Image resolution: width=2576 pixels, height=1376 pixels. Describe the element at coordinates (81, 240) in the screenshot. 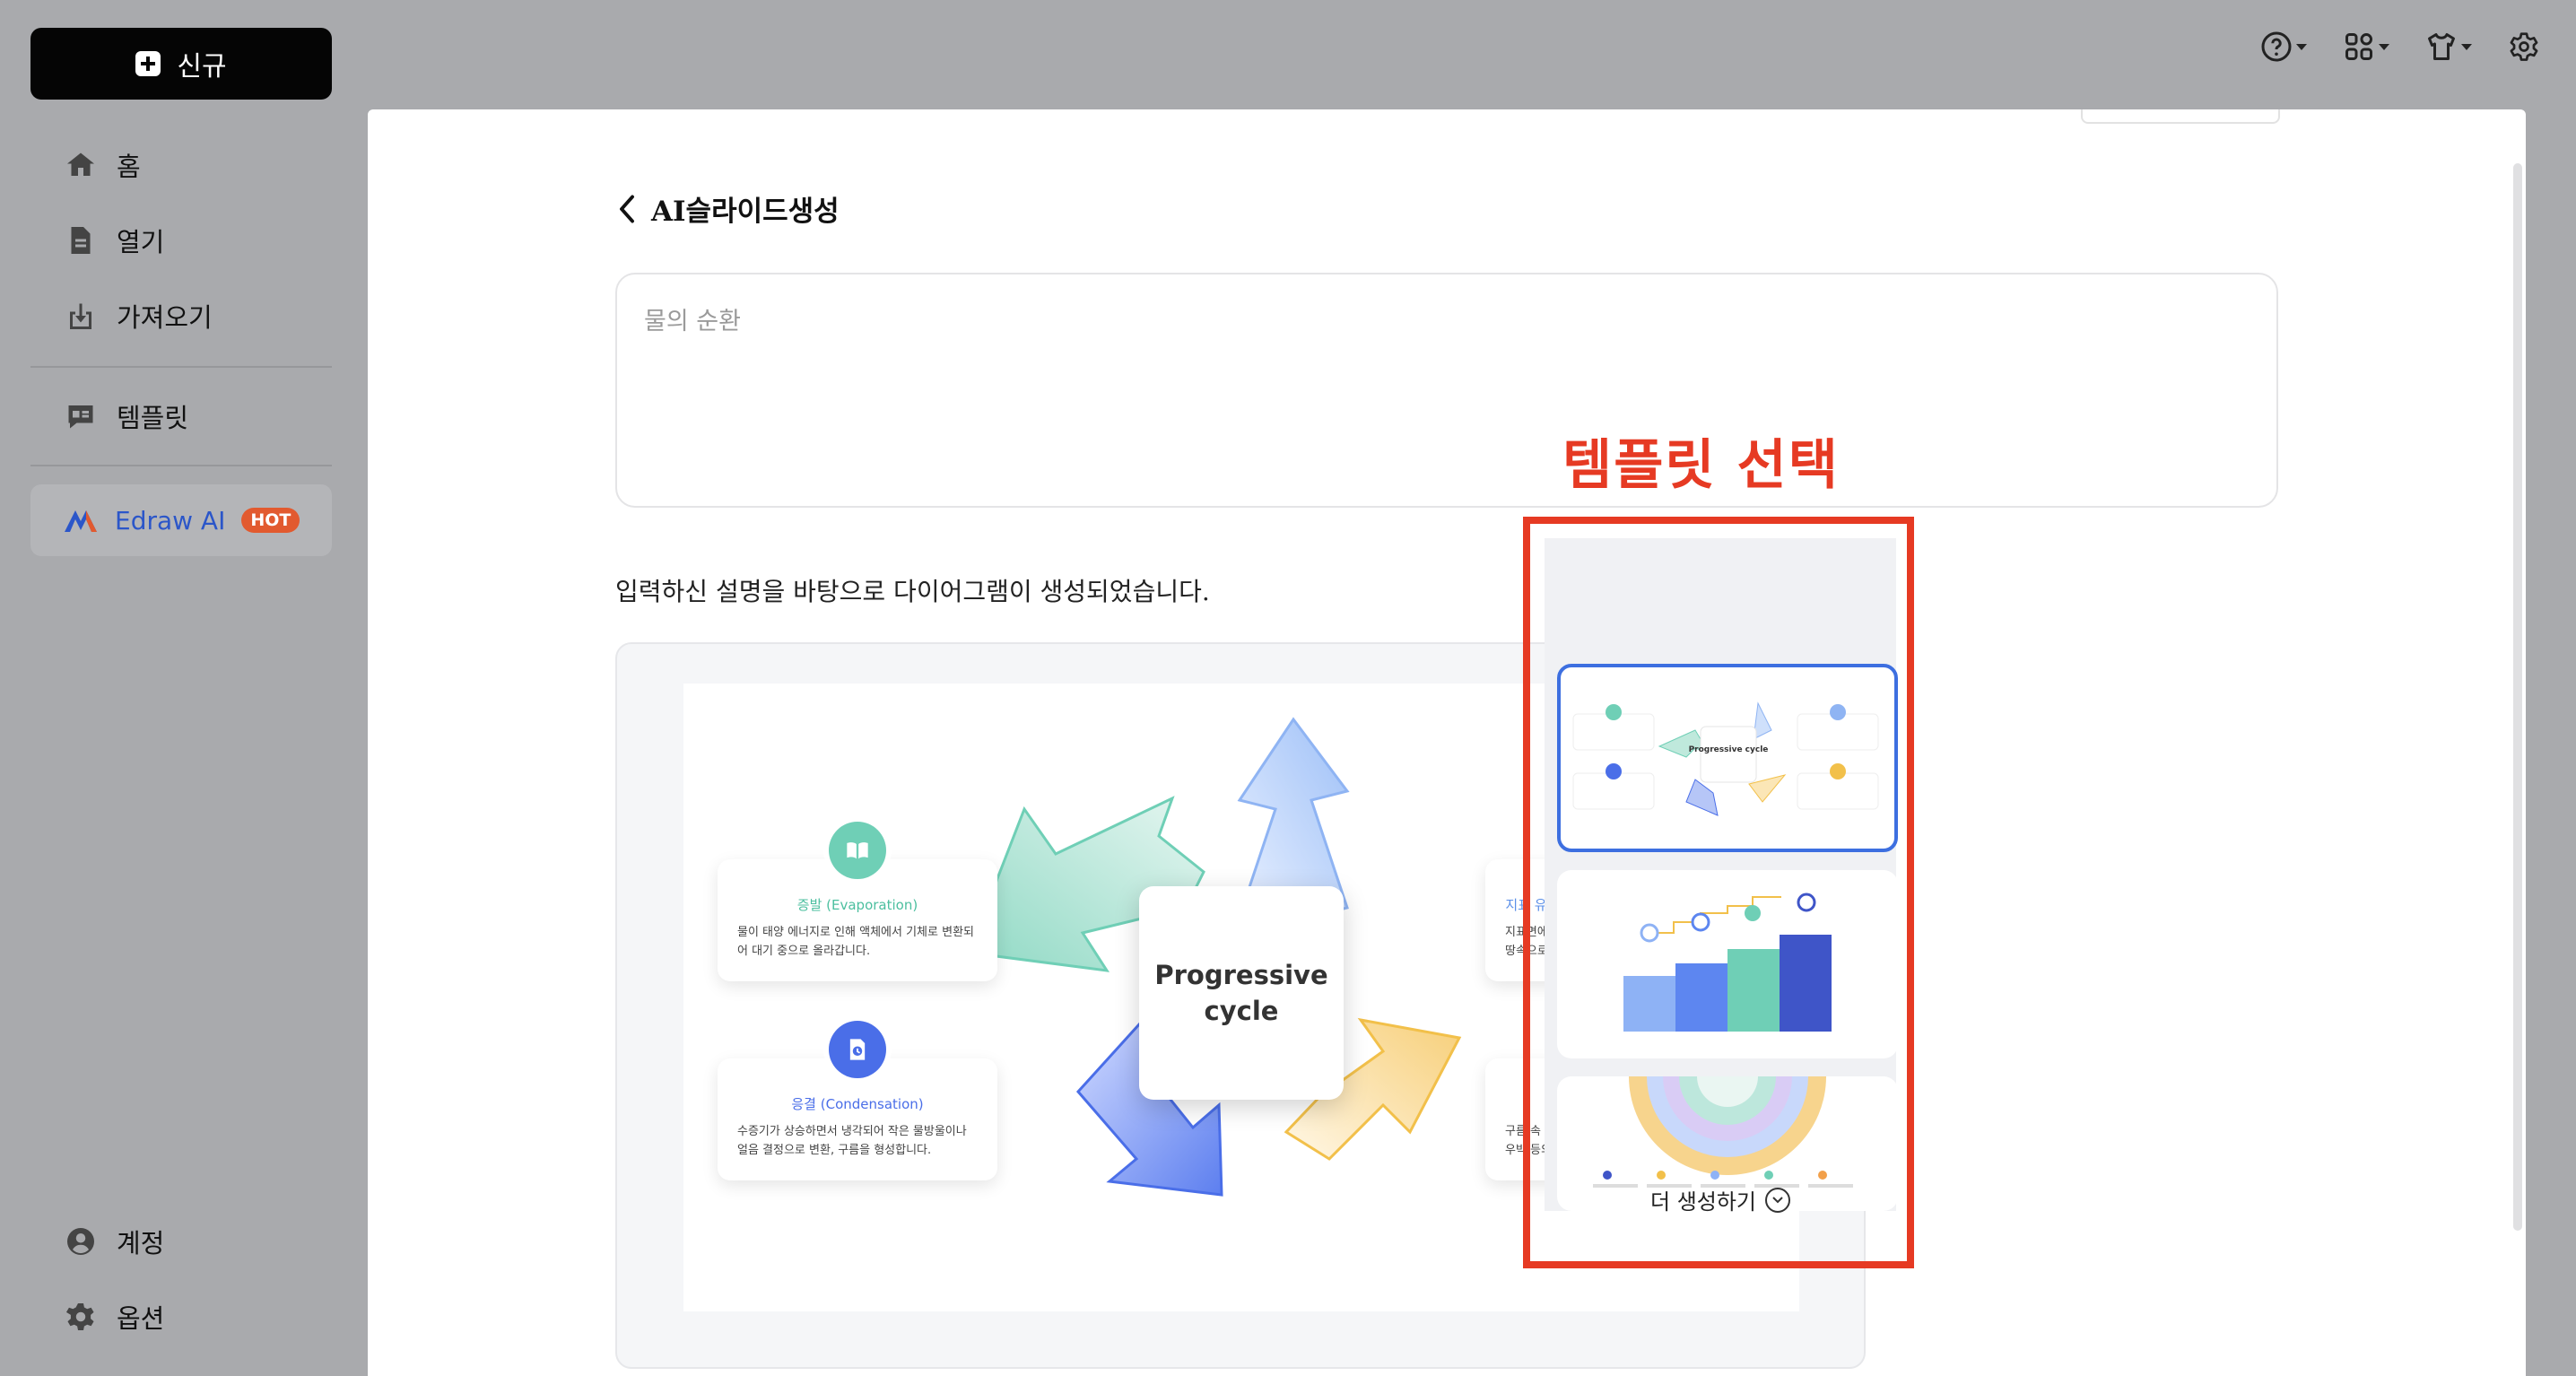

I see `file-icon` at that location.